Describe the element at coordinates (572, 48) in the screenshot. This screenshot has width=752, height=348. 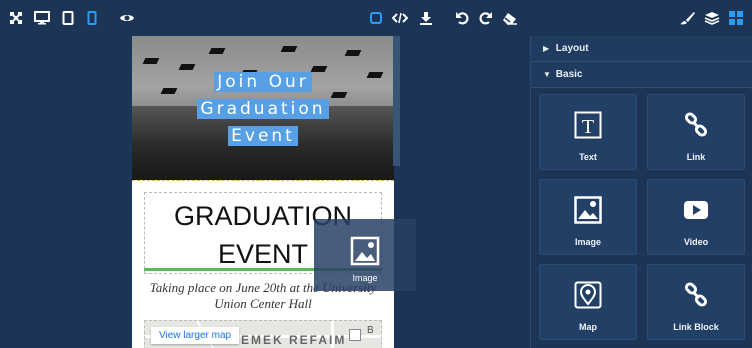
I see `category-layout-label: Layout` at that location.